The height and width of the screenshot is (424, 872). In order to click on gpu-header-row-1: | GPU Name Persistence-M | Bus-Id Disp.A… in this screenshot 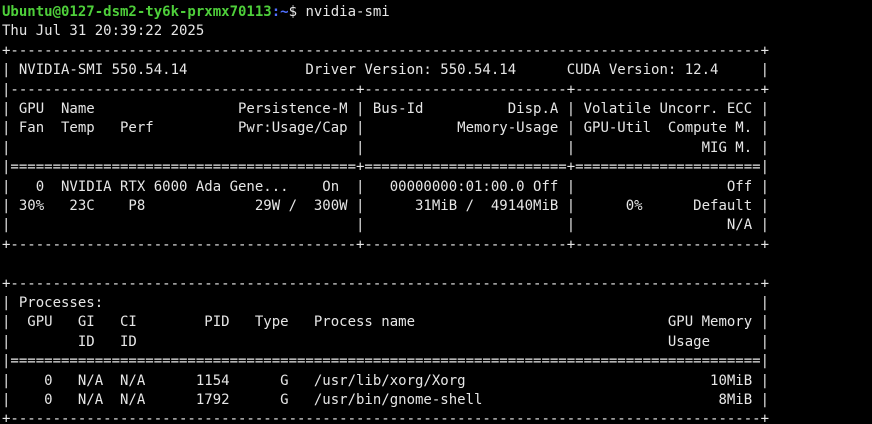, I will do `click(386, 109)`.